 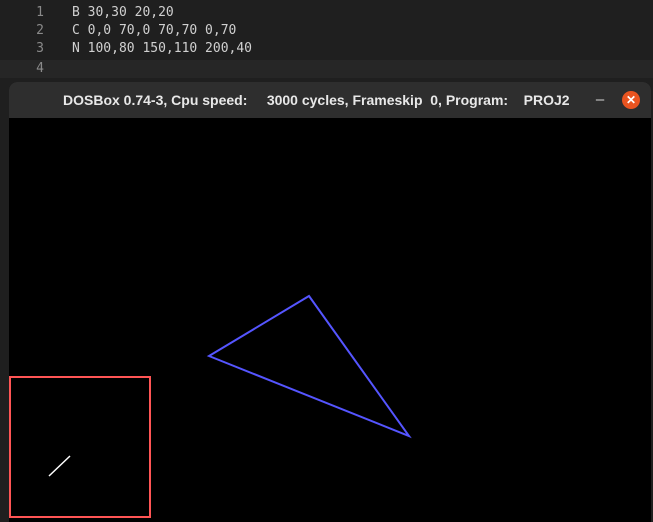 What do you see at coordinates (326, 13) in the screenshot?
I see `editor-line: 1 B 30,30 20,20` at bounding box center [326, 13].